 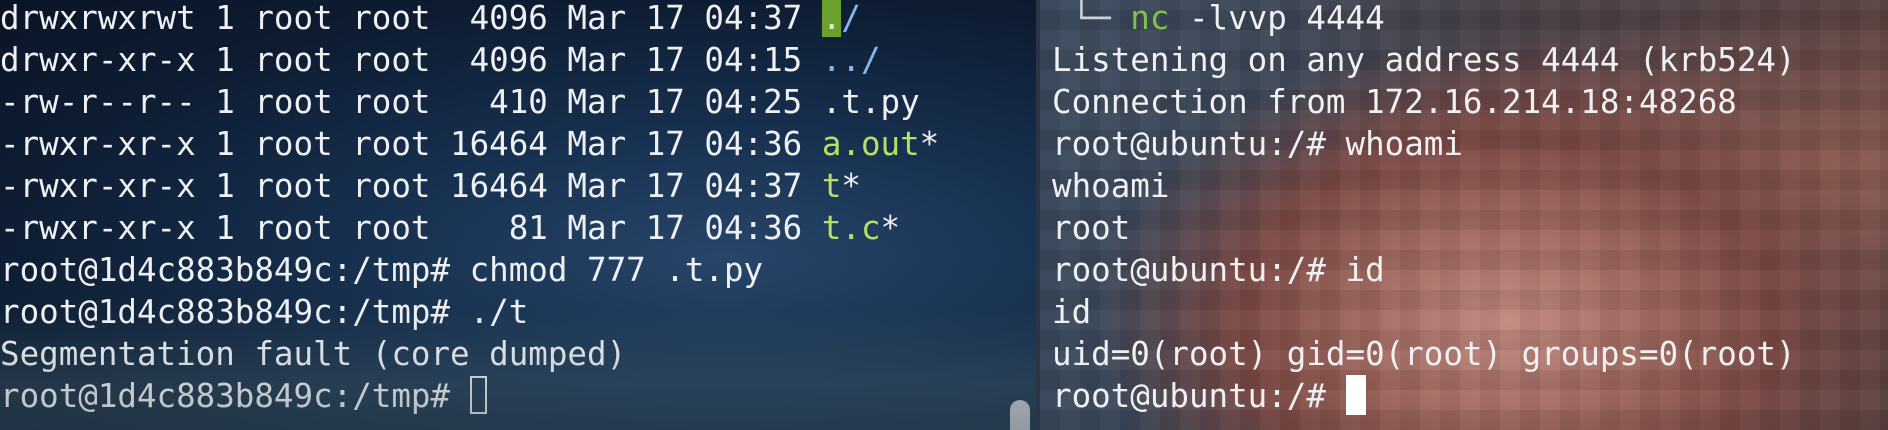 What do you see at coordinates (851, 60) in the screenshot?
I see `listing-name-parent-dir: ../` at bounding box center [851, 60].